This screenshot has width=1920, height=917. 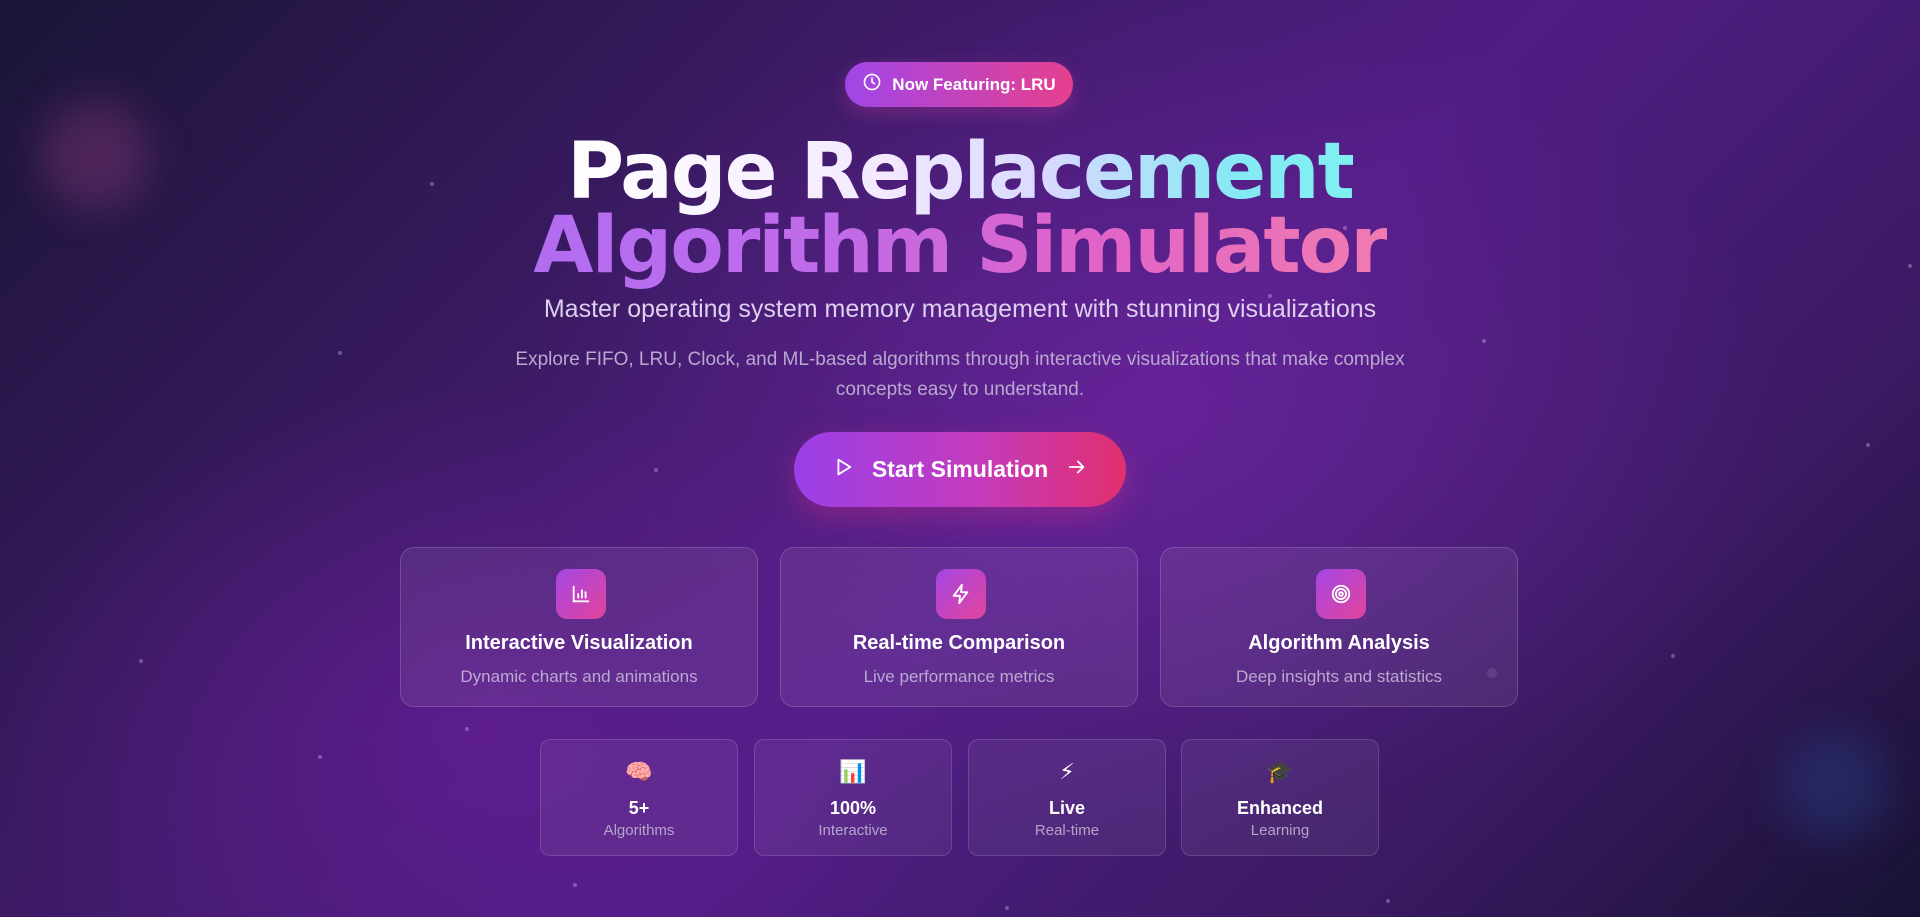 What do you see at coordinates (1067, 772) in the screenshot?
I see `lightning-icon: ⚡` at bounding box center [1067, 772].